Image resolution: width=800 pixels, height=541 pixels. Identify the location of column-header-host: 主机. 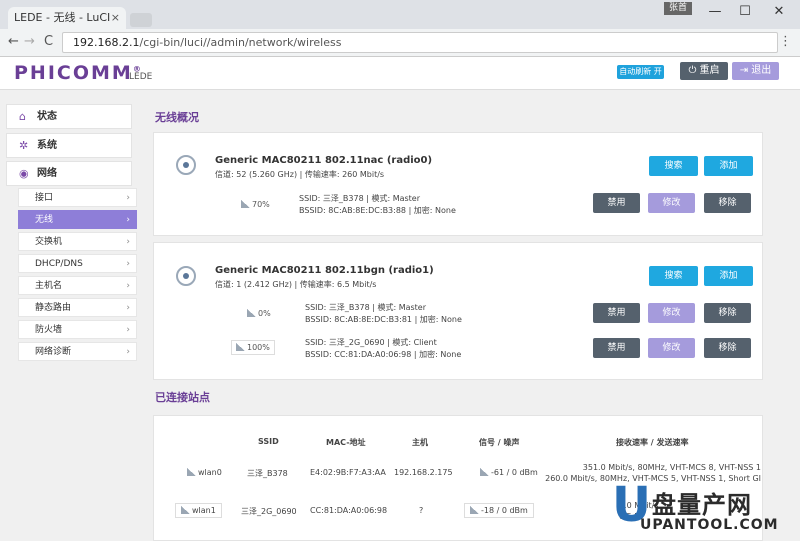
(420, 442).